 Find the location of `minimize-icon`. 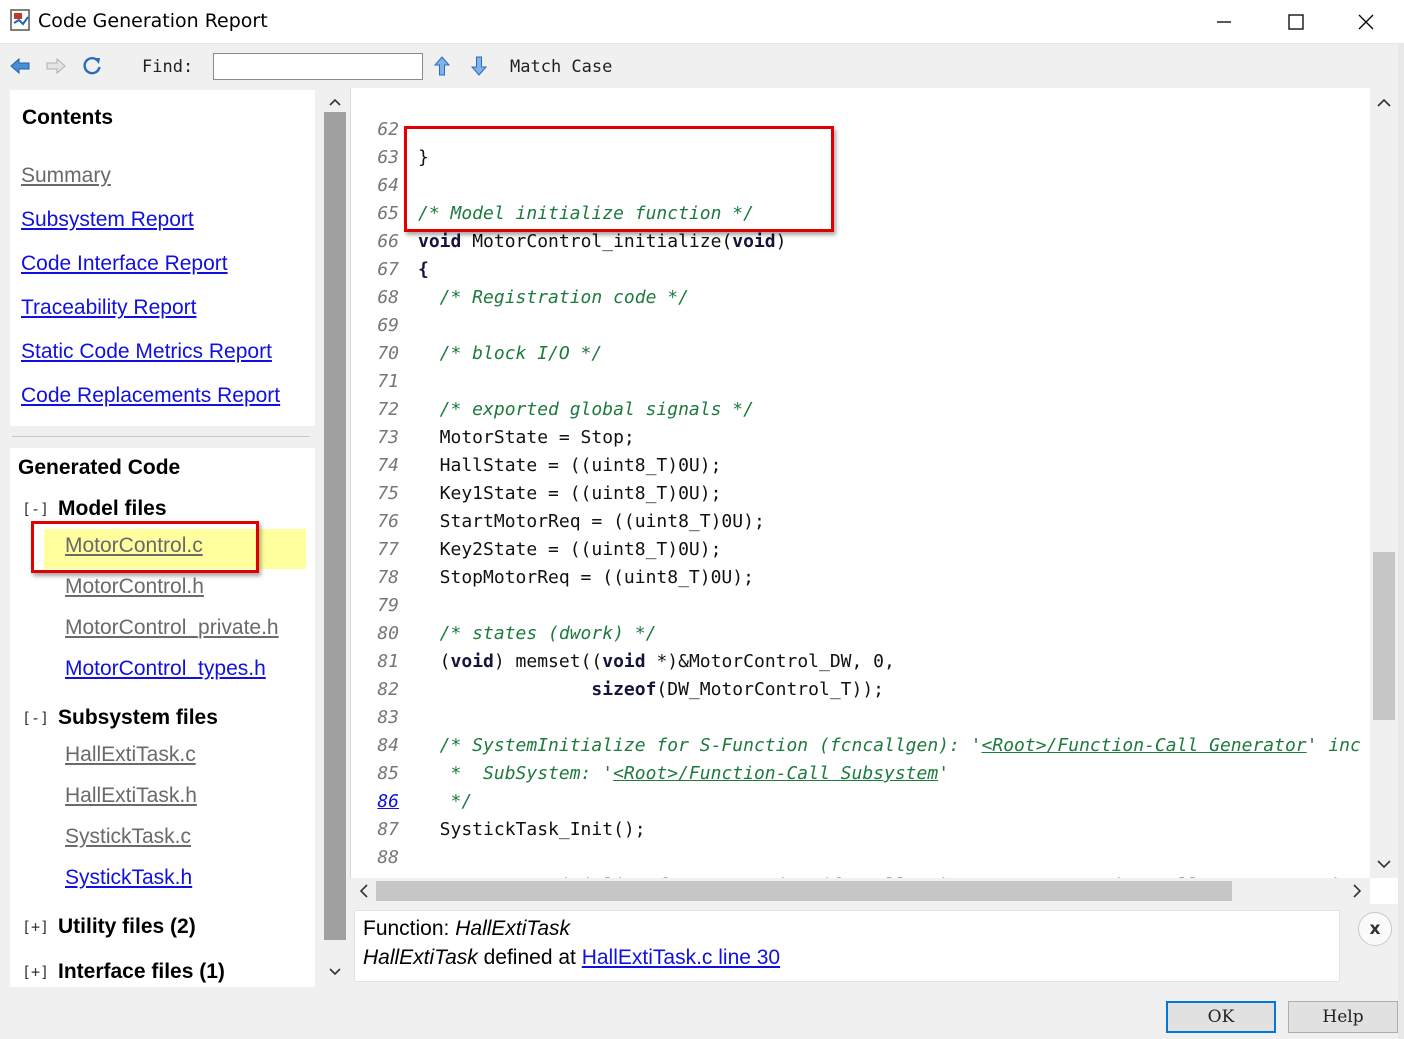

minimize-icon is located at coordinates (1224, 22).